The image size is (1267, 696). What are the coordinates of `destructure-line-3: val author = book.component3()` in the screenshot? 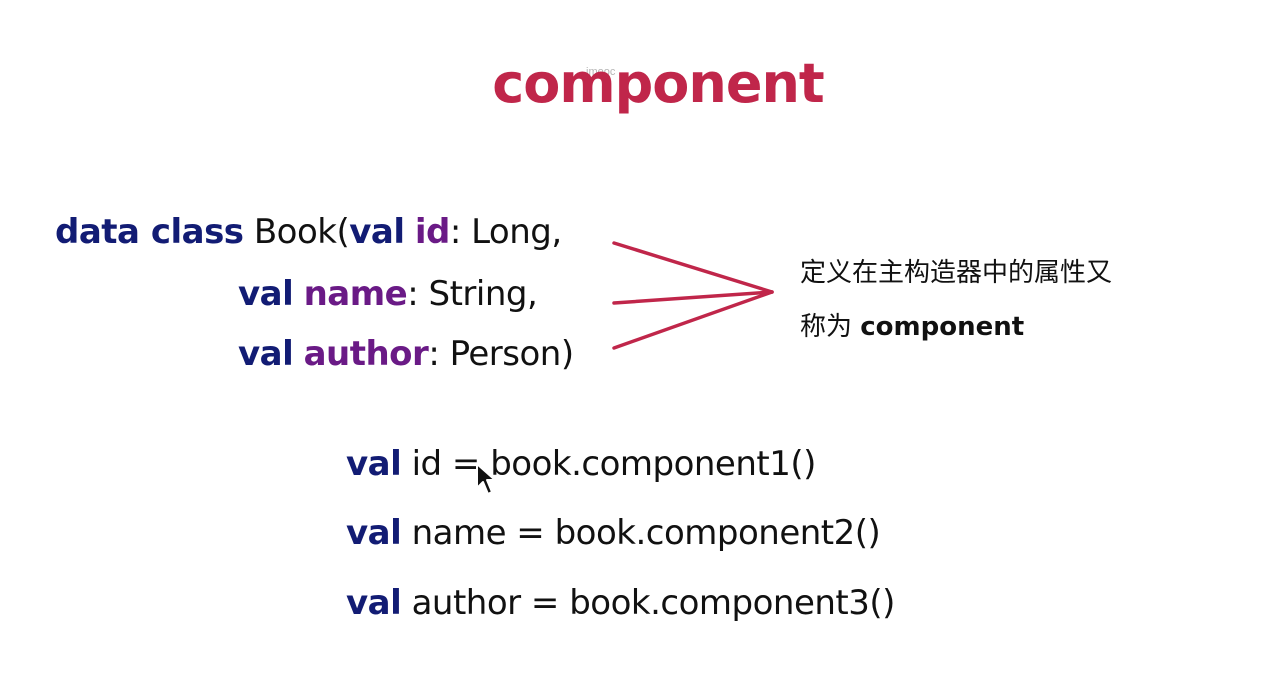 It's located at (620, 603).